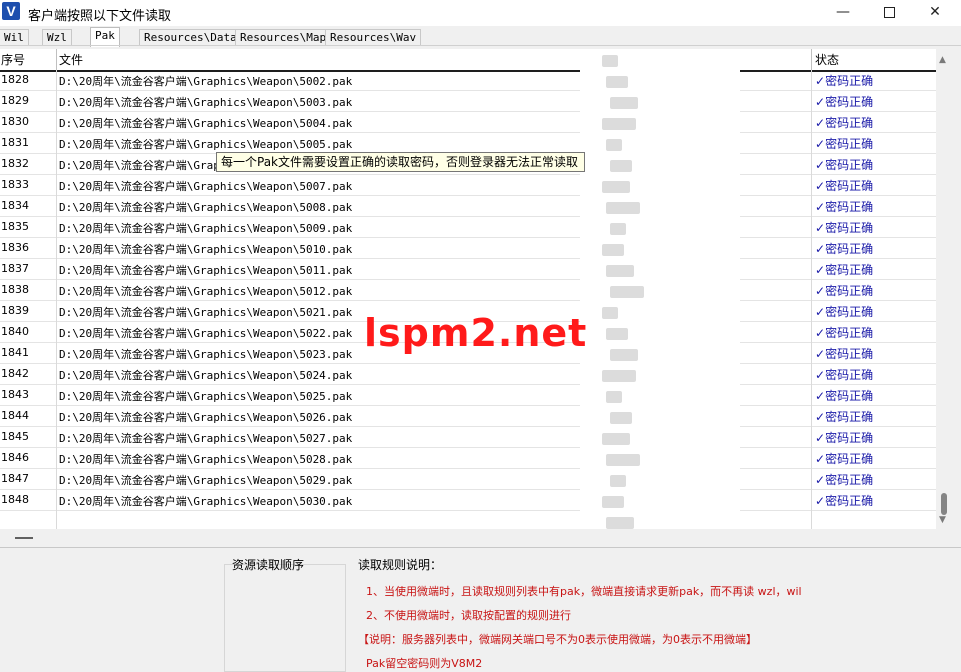 This screenshot has height=672, width=961. What do you see at coordinates (935, 13) in the screenshot?
I see `close-button: ✕` at bounding box center [935, 13].